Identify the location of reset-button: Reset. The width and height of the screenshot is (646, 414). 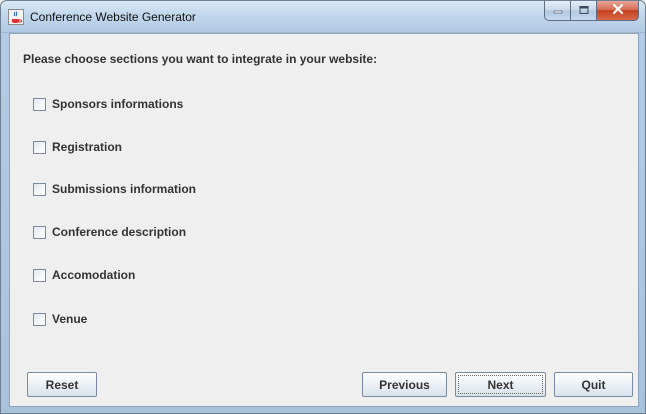
(62, 384).